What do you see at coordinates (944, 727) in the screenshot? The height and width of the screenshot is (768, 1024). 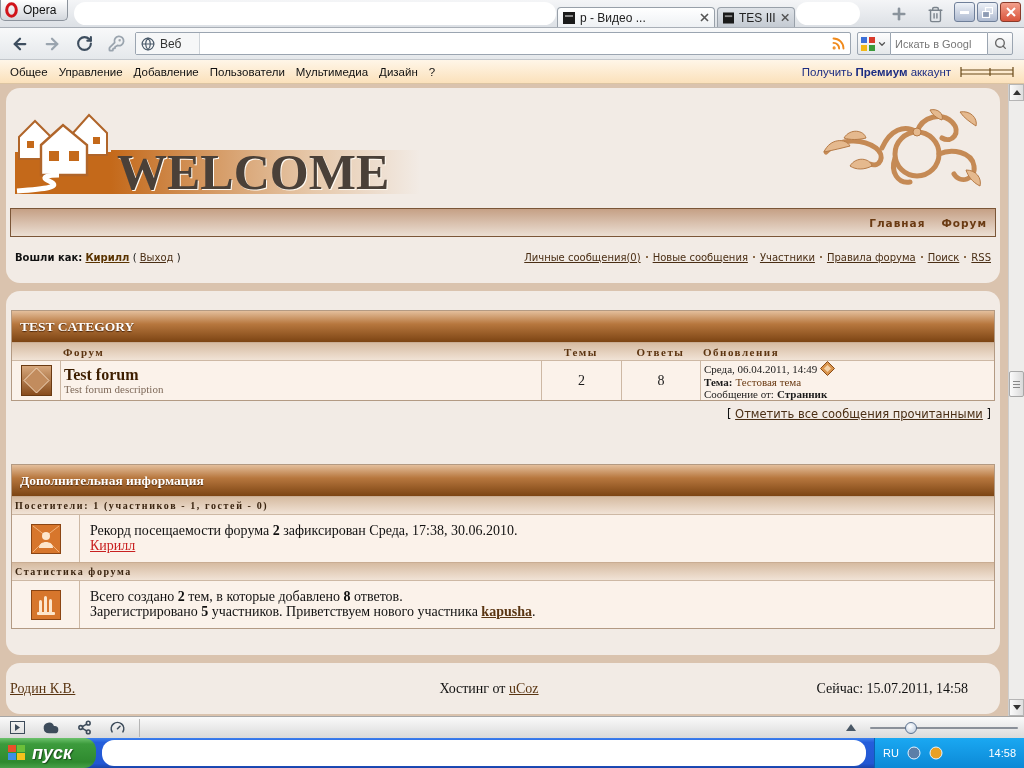 I see `zoom-slider` at bounding box center [944, 727].